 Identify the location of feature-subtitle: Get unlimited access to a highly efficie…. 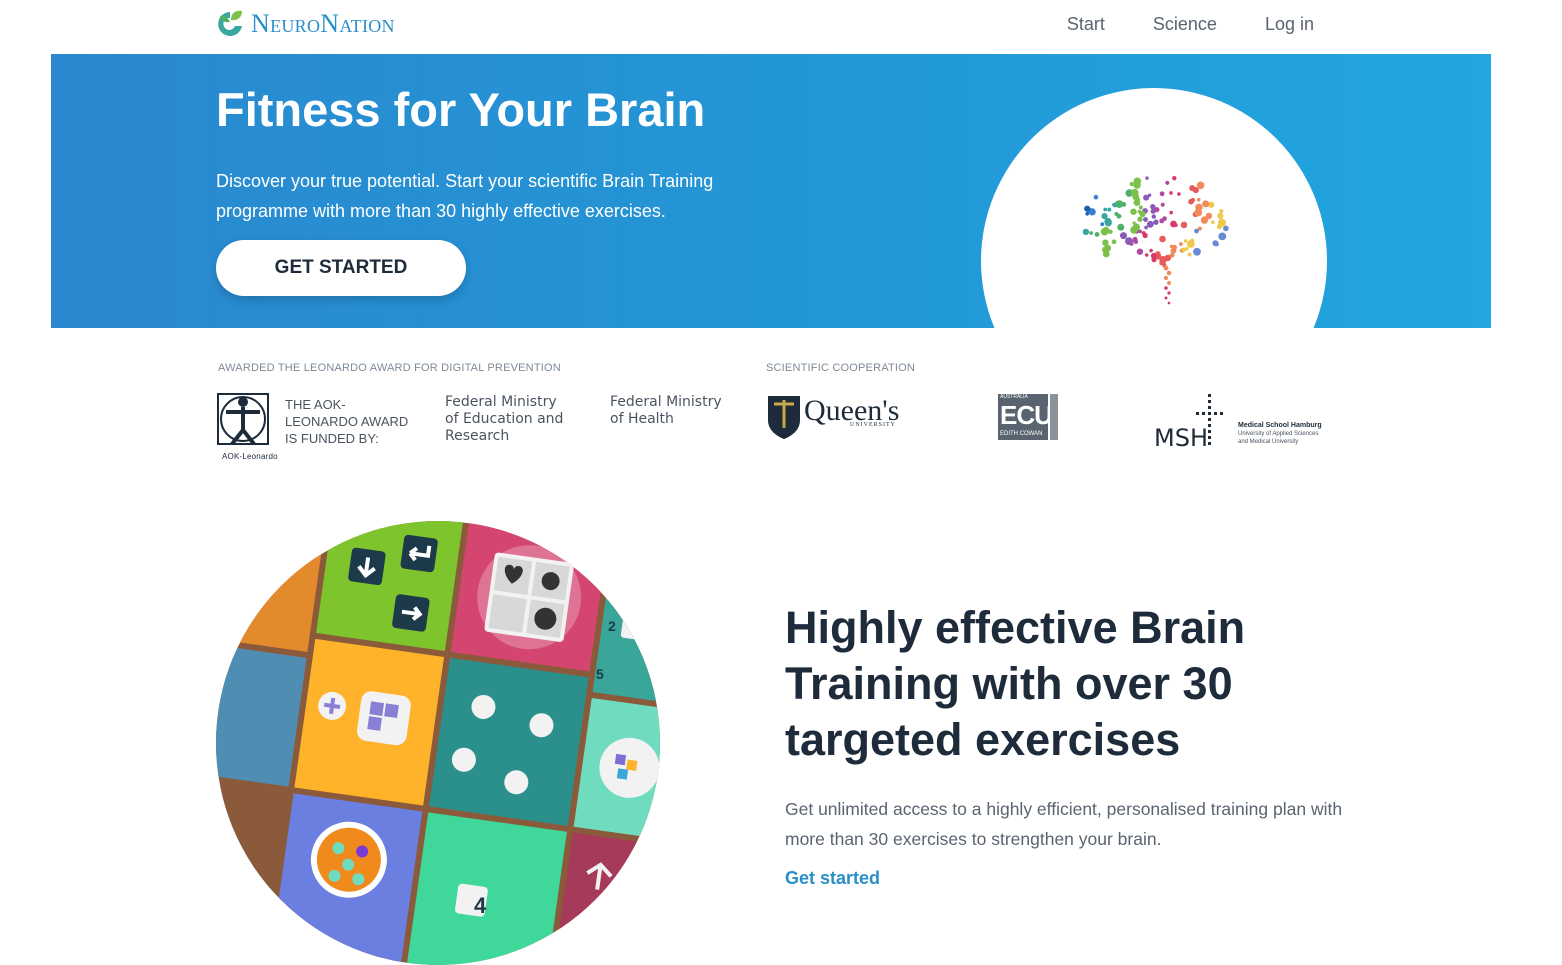
(1064, 824).